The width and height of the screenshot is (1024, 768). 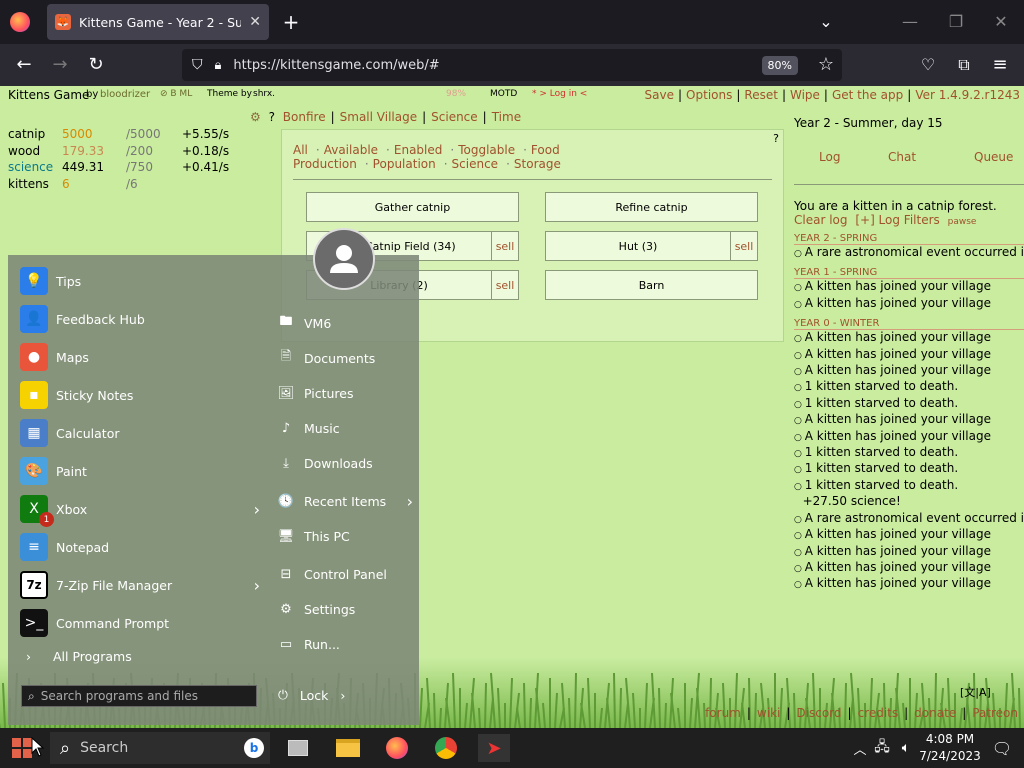 I want to click on user-avatar, so click(x=344, y=259).